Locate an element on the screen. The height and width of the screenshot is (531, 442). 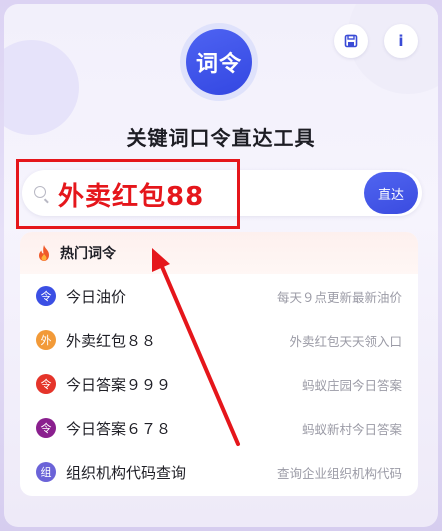
hot-keywords-label: 热门词令 is located at coordinates (88, 254).